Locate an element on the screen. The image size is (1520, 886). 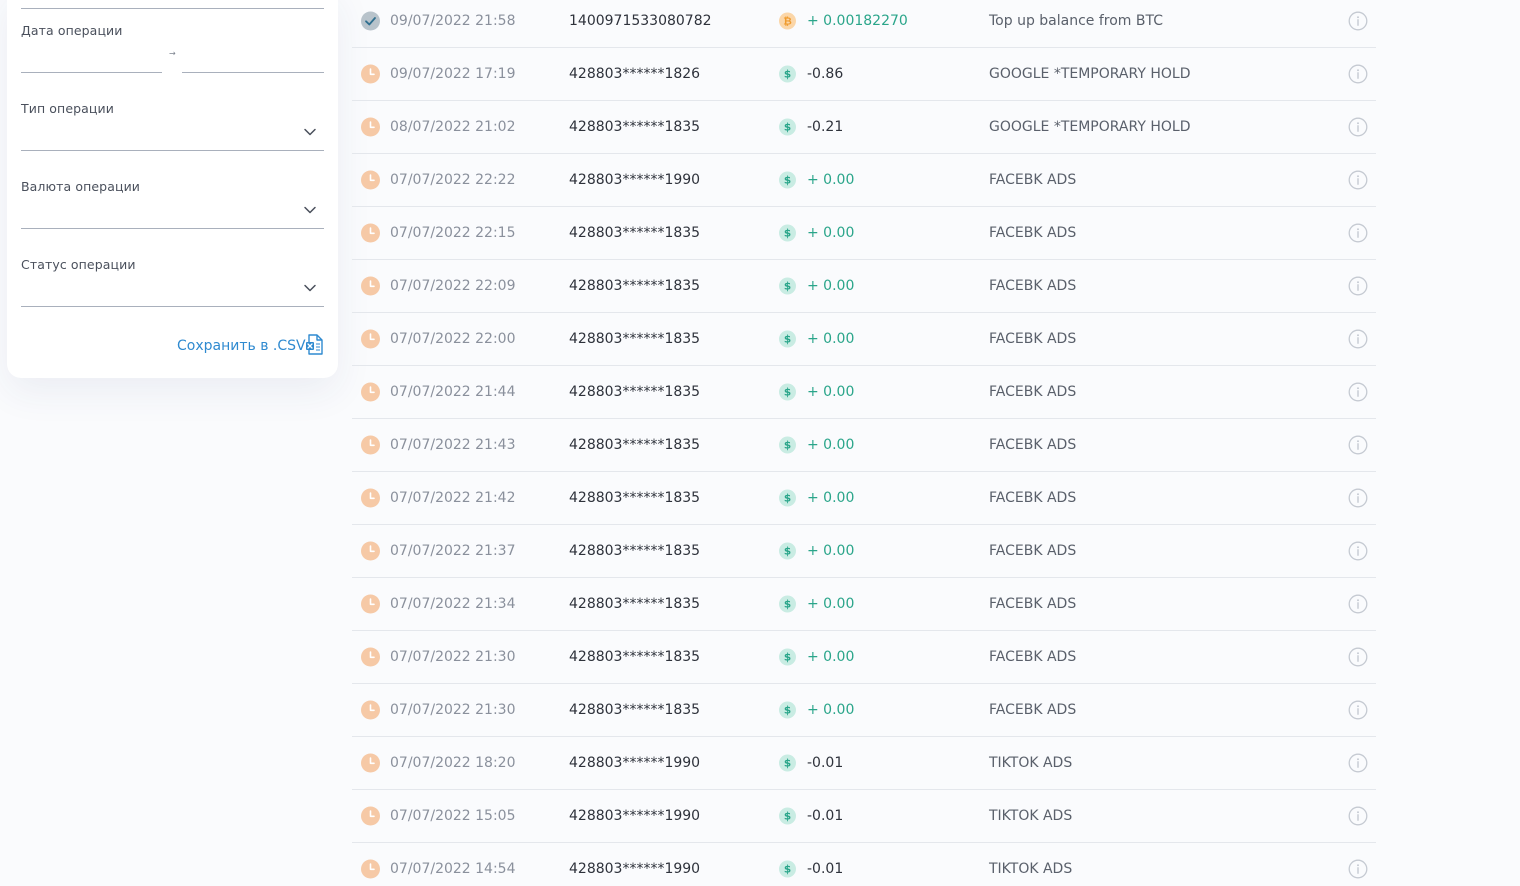
status-select is located at coordinates (172, 306).